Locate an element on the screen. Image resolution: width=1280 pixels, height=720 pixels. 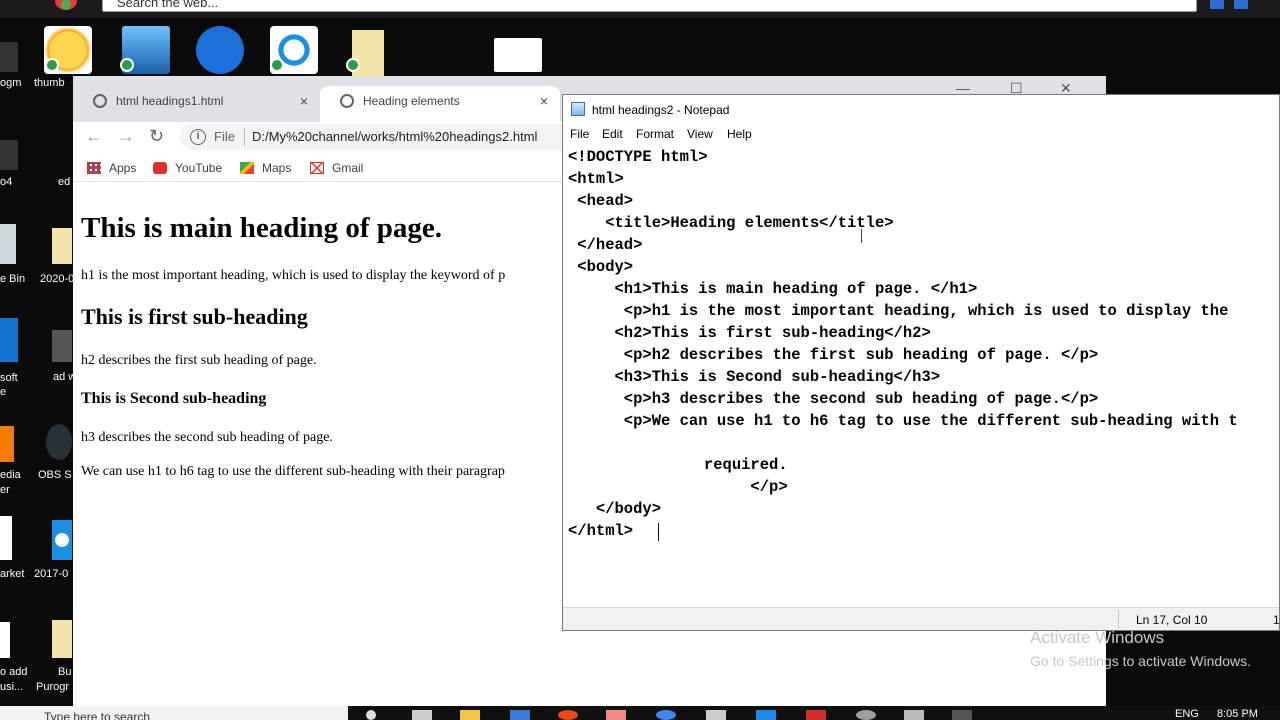
desktop-icon-label: Bu is located at coordinates (64, 672).